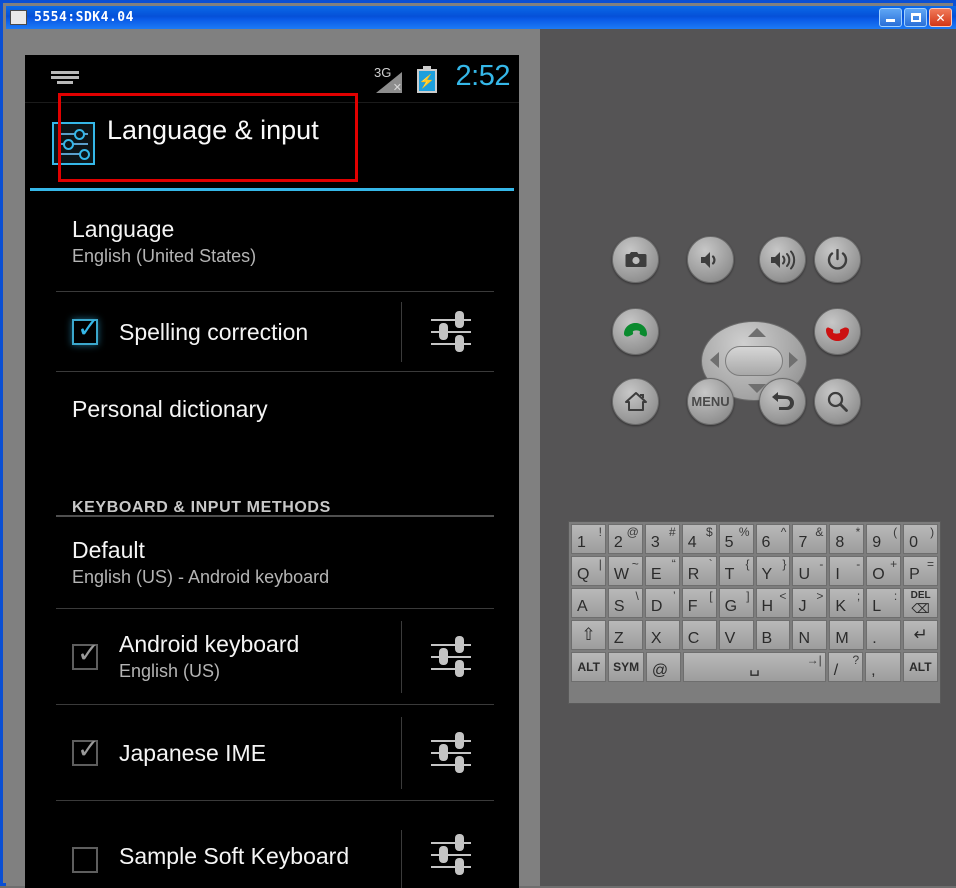  Describe the element at coordinates (847, 539) in the screenshot. I see `key-8: 8 *` at that location.